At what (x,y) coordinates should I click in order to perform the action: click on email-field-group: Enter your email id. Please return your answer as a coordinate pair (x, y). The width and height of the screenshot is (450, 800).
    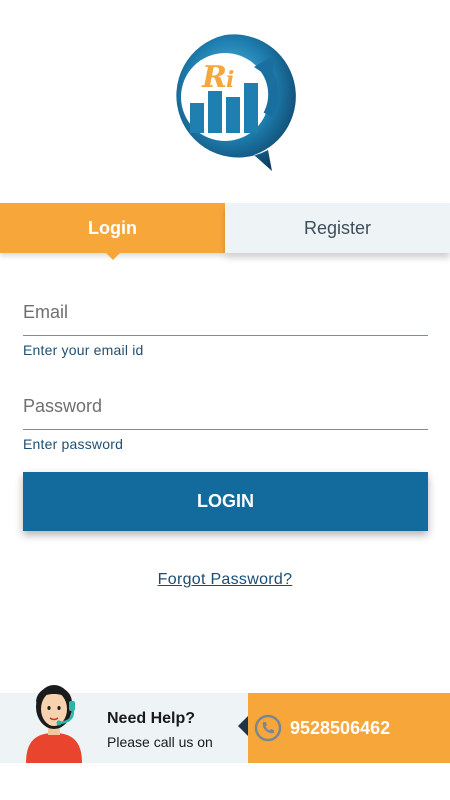
    Looking at the image, I should click on (225, 324).